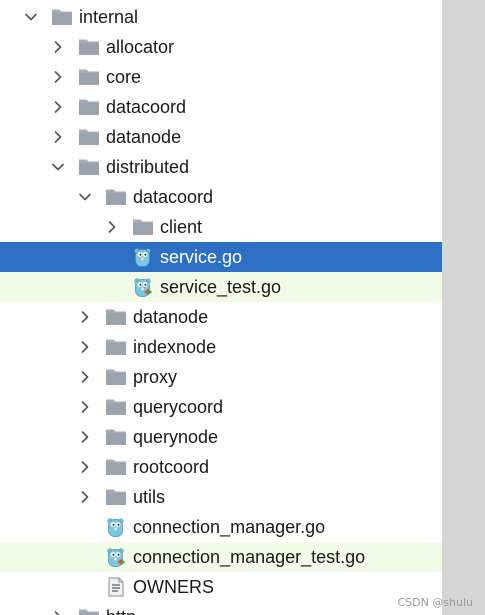 The width and height of the screenshot is (485, 615). I want to click on tree-folder-row: distributed, so click(221, 167).